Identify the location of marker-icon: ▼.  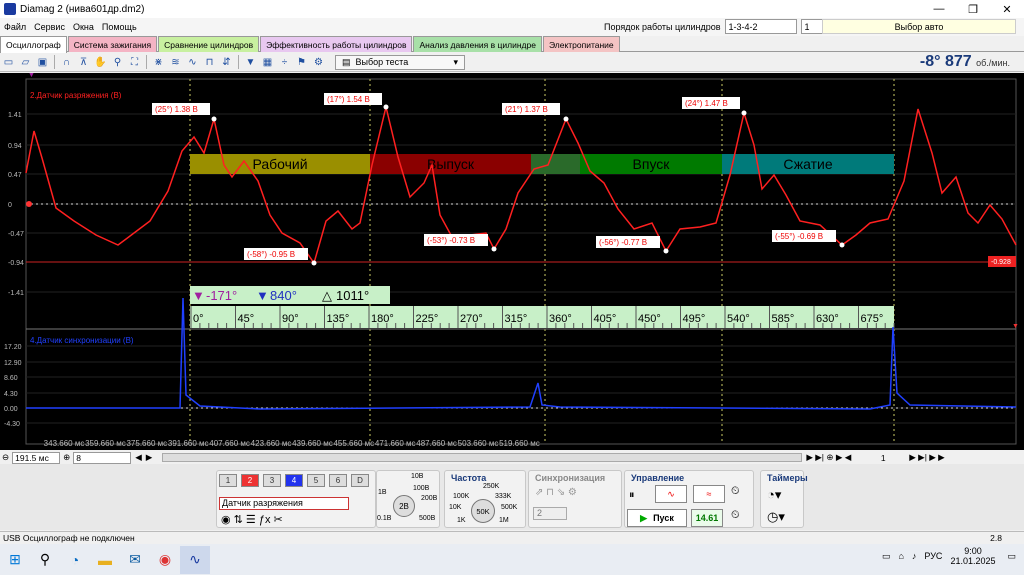
(250, 62).